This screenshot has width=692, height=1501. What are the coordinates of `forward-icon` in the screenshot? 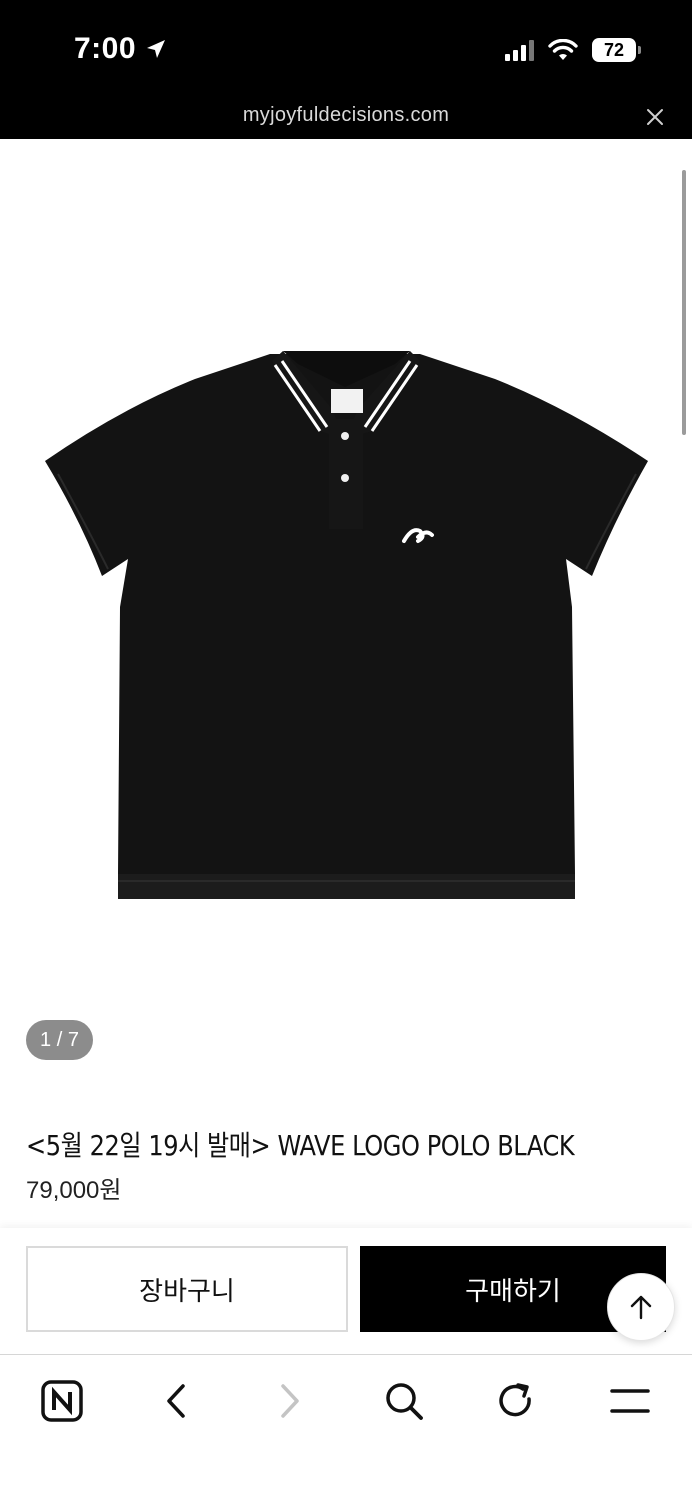 It's located at (290, 1401).